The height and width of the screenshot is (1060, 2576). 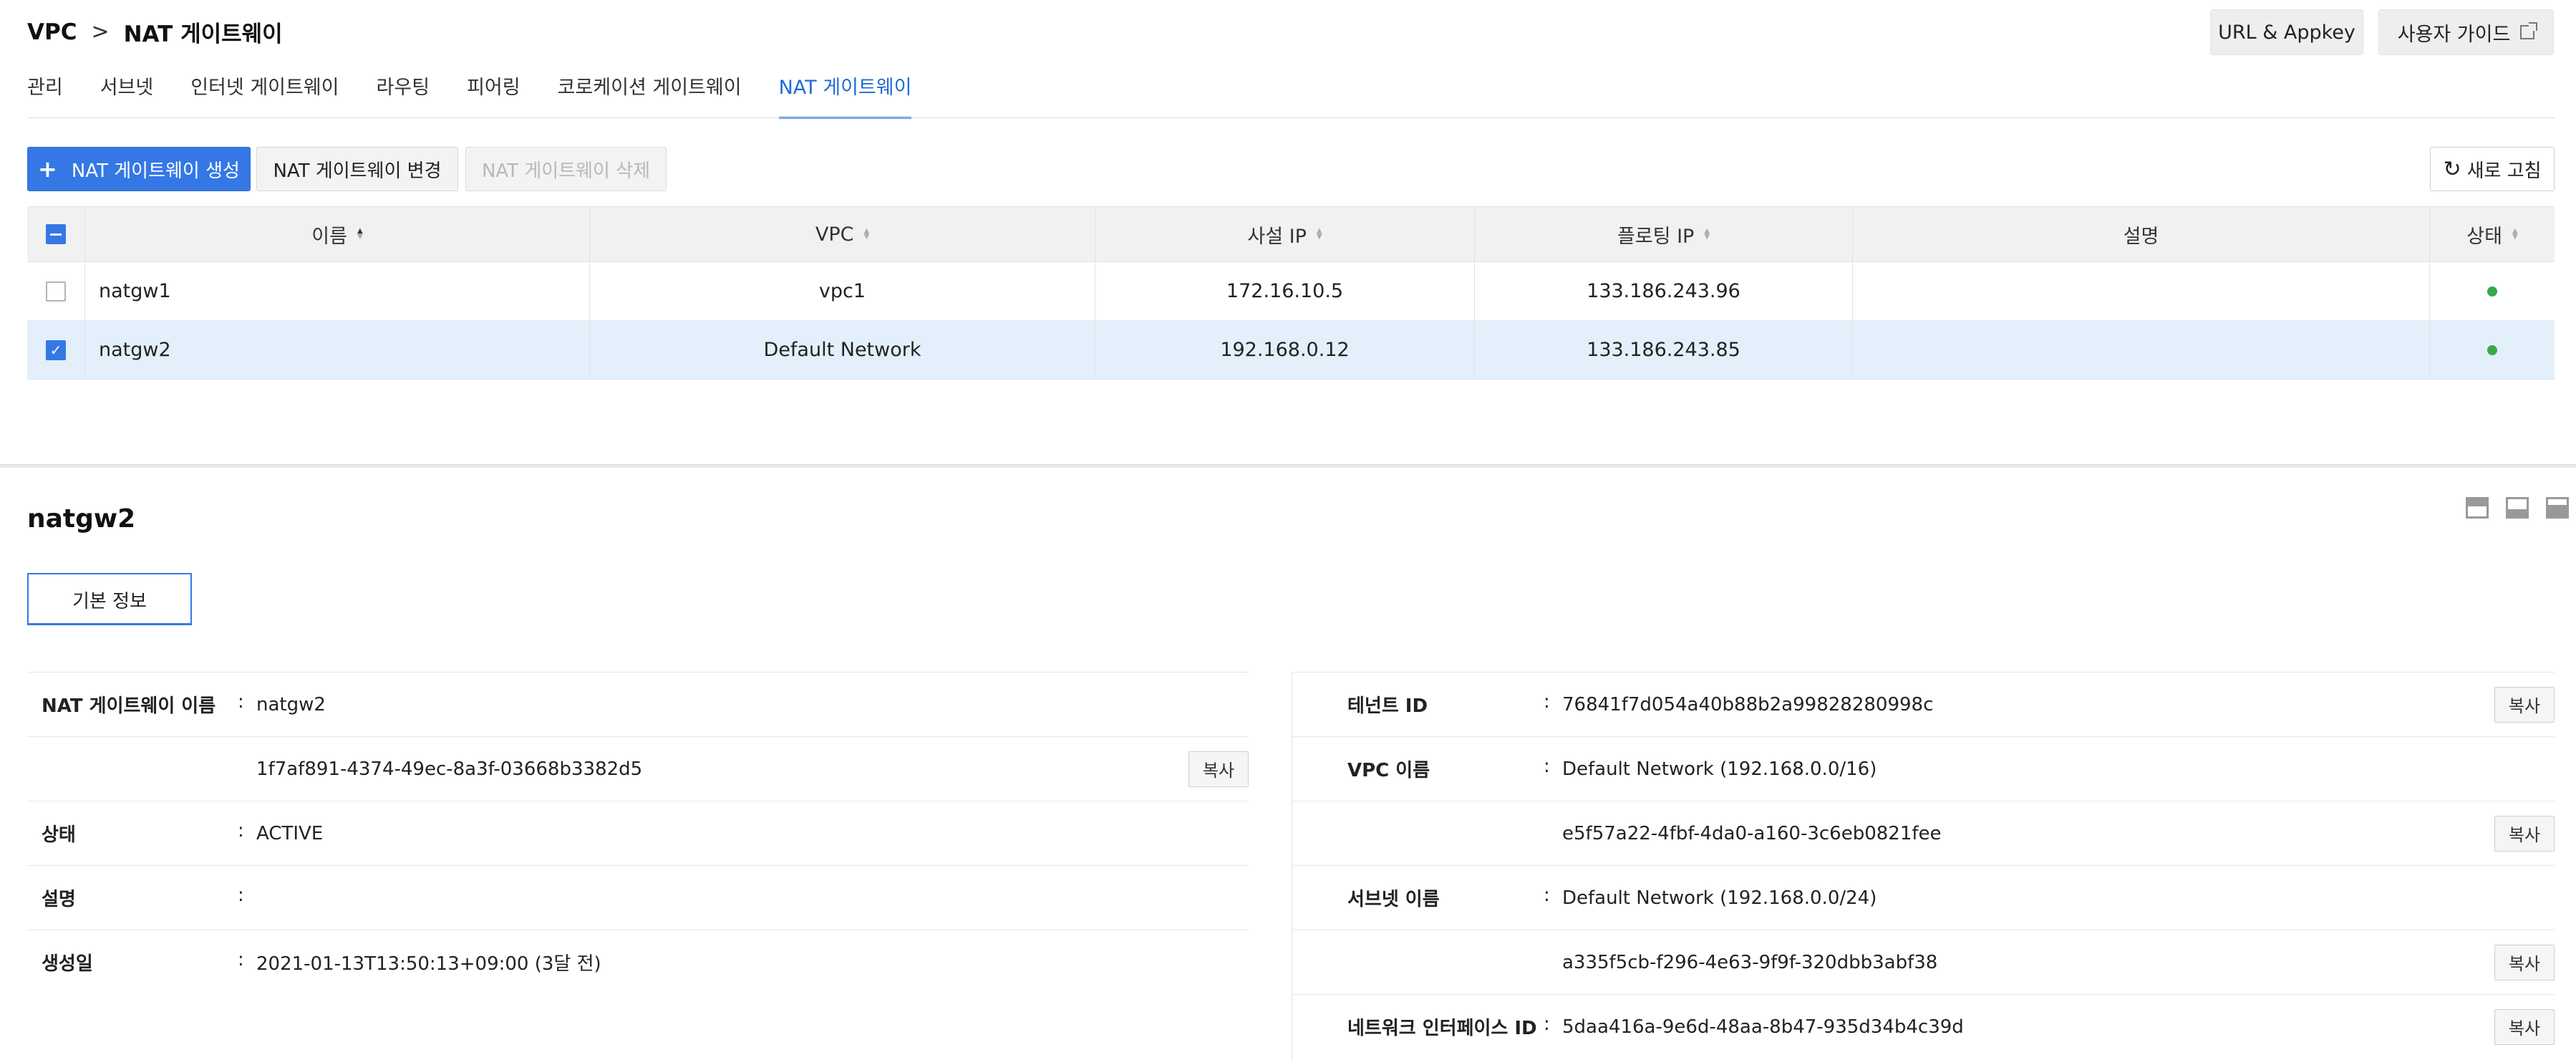 What do you see at coordinates (338, 350) in the screenshot?
I see `cell-name: natgw2` at bounding box center [338, 350].